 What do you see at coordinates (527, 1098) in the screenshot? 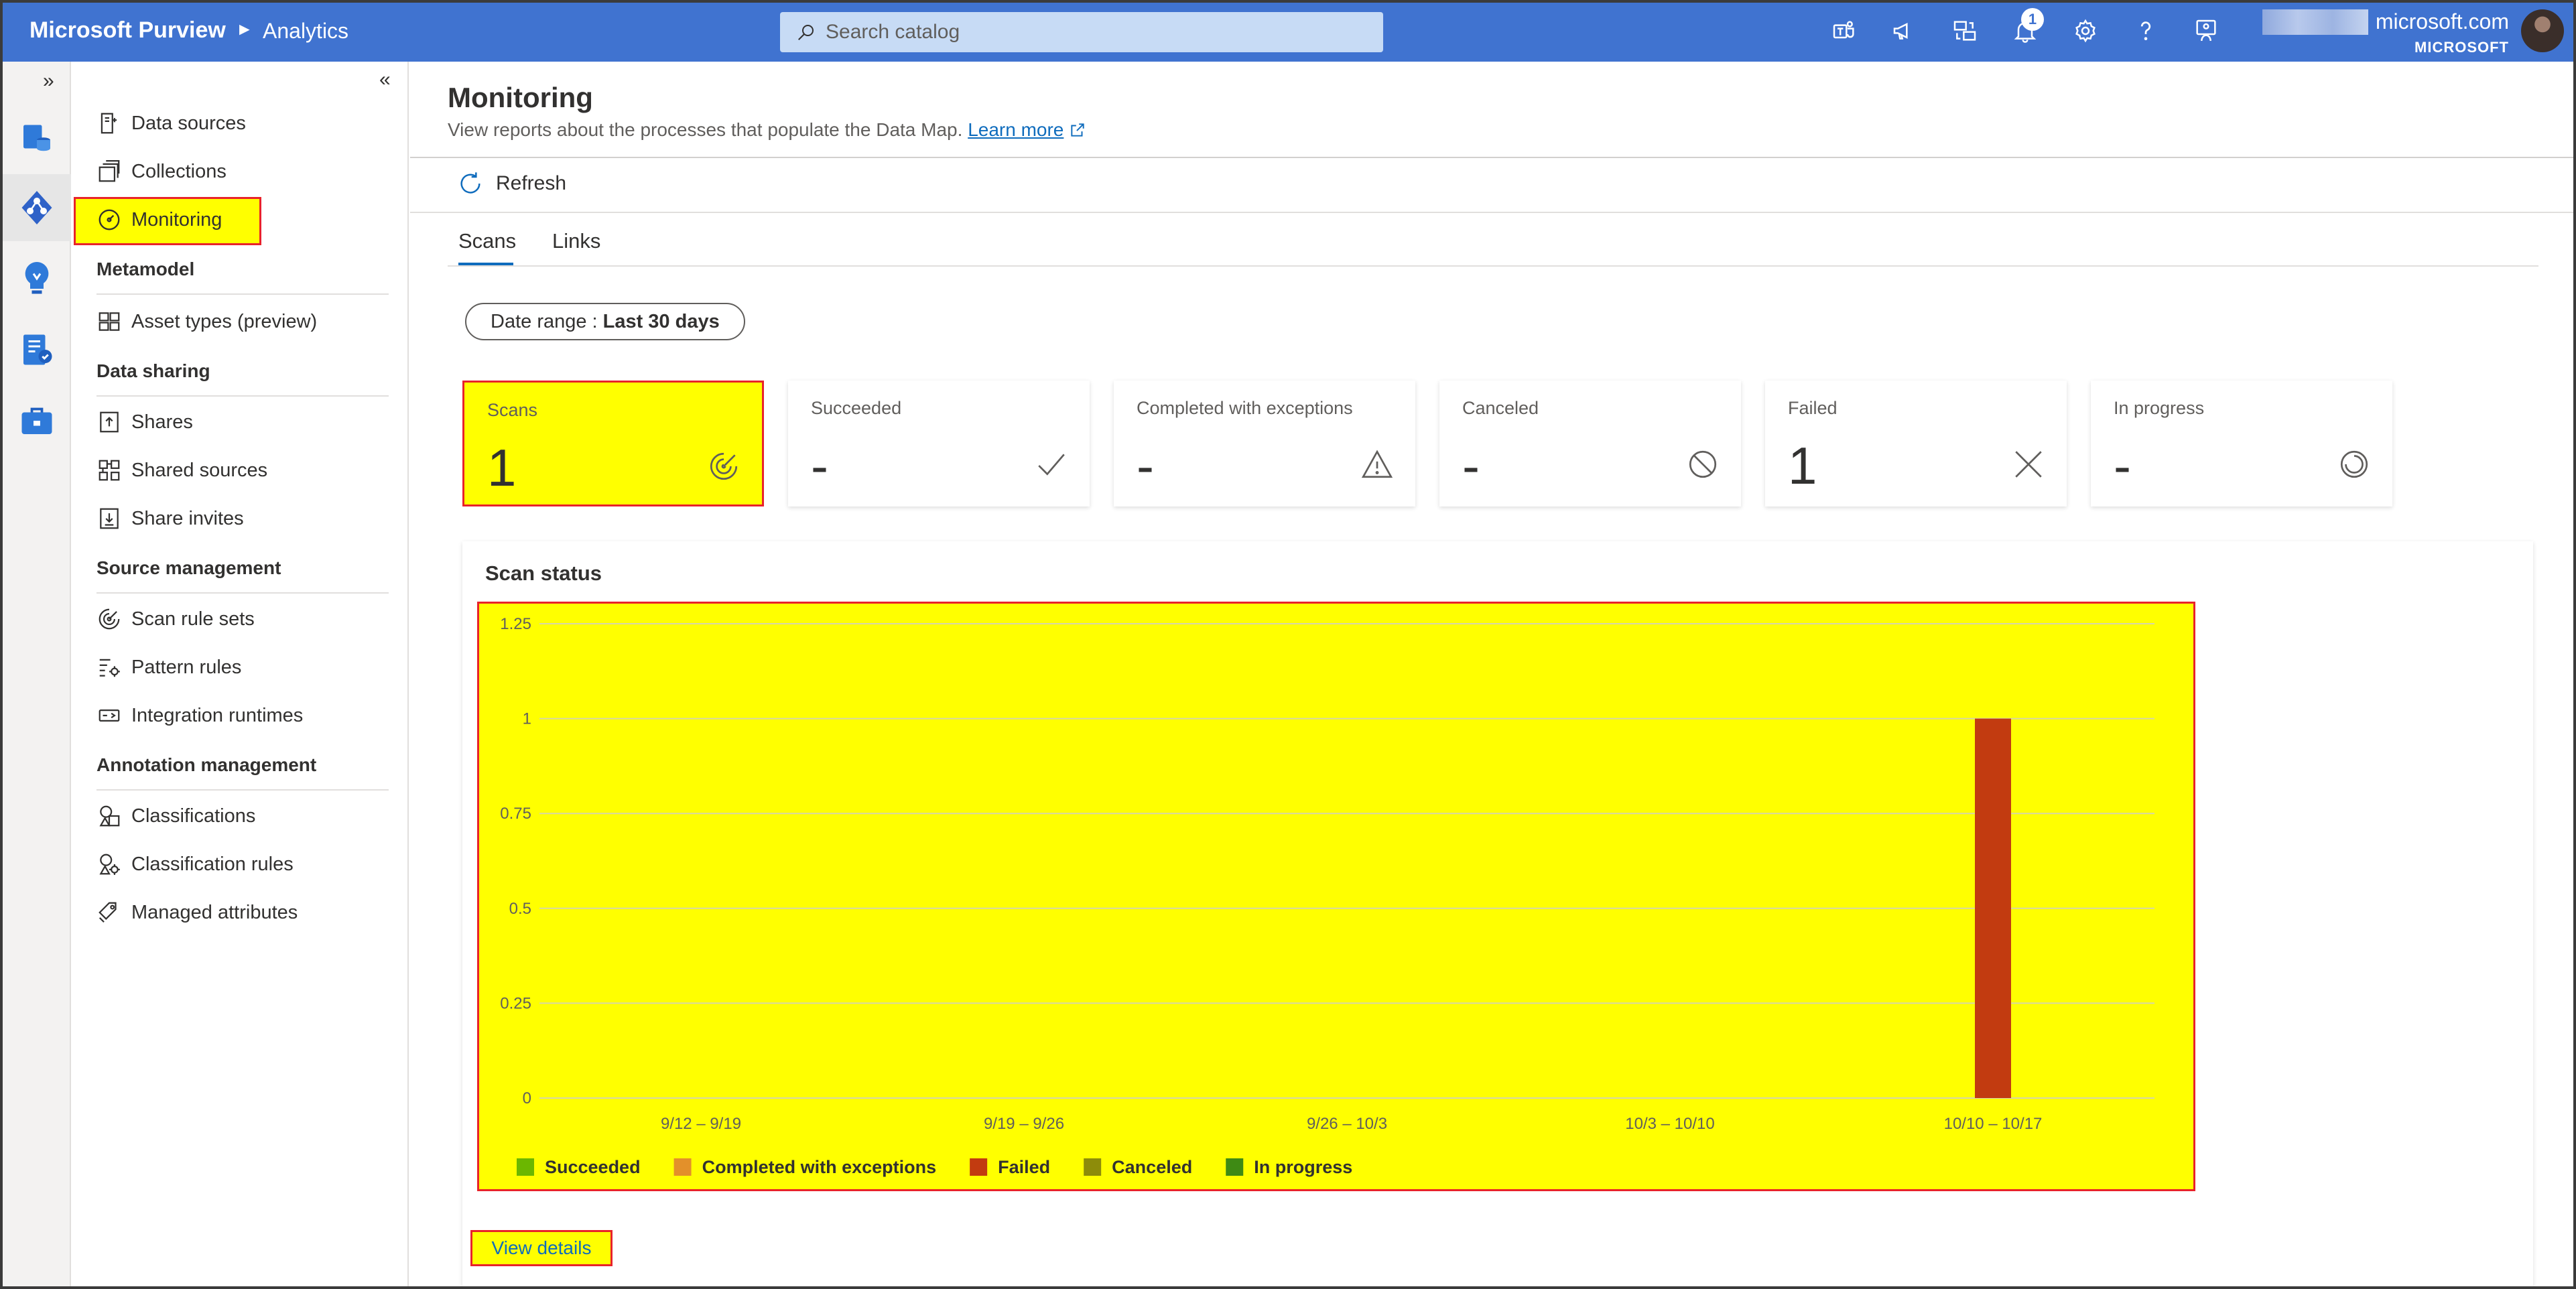
I see `y-tick-label: 0` at bounding box center [527, 1098].